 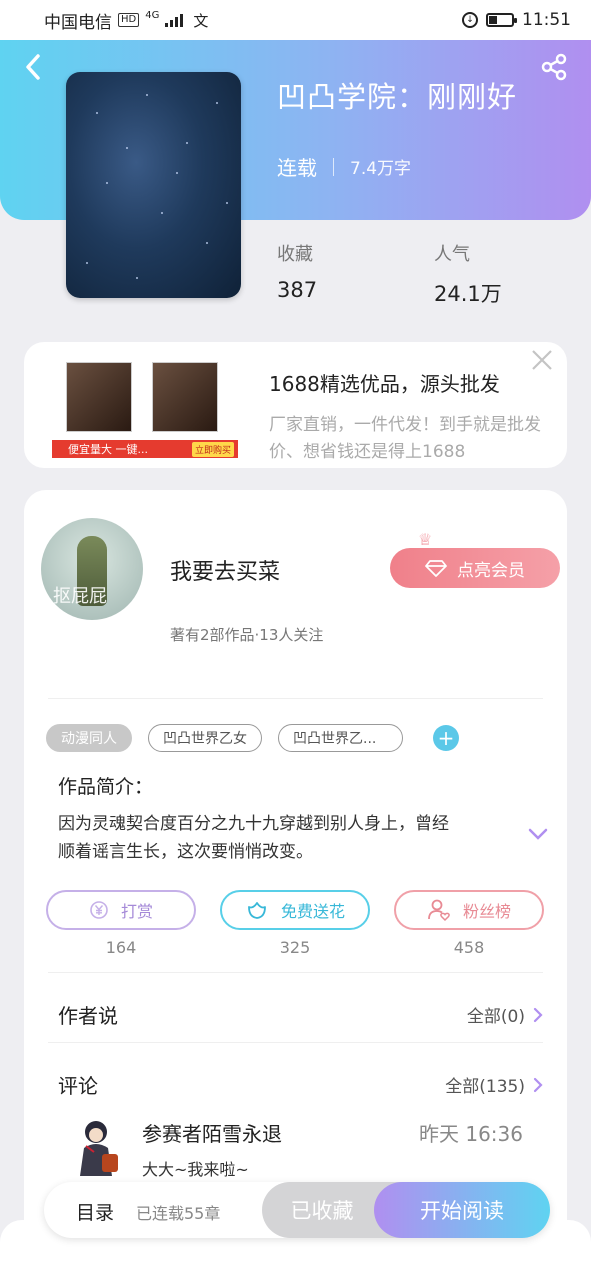 I want to click on flower-count: 325, so click(x=295, y=947).